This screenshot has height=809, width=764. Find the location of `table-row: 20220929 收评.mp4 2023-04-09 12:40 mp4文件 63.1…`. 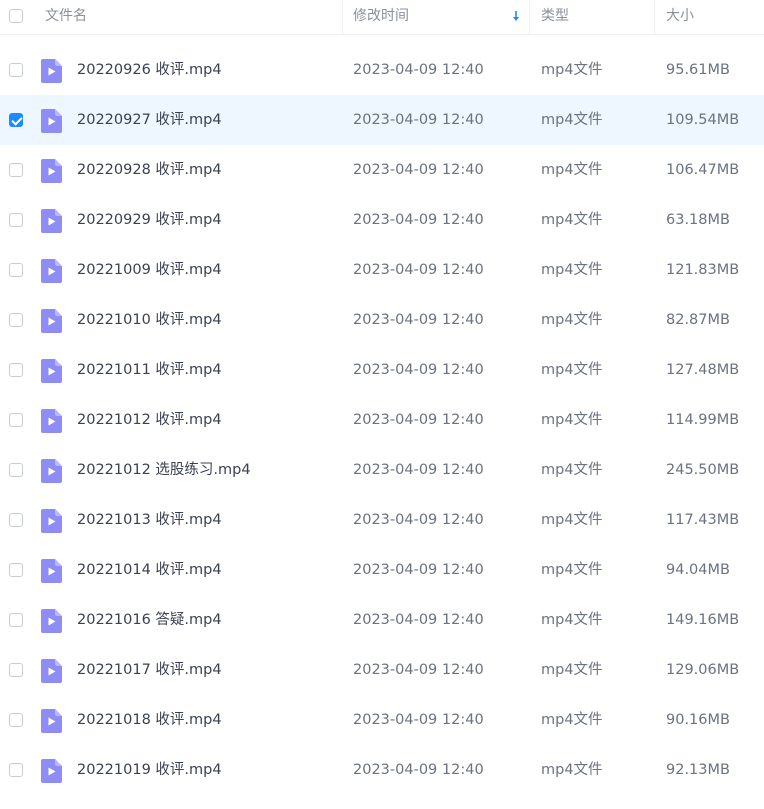

table-row: 20220929 收评.mp4 2023-04-09 12:40 mp4文件 63.1… is located at coordinates (382, 220).